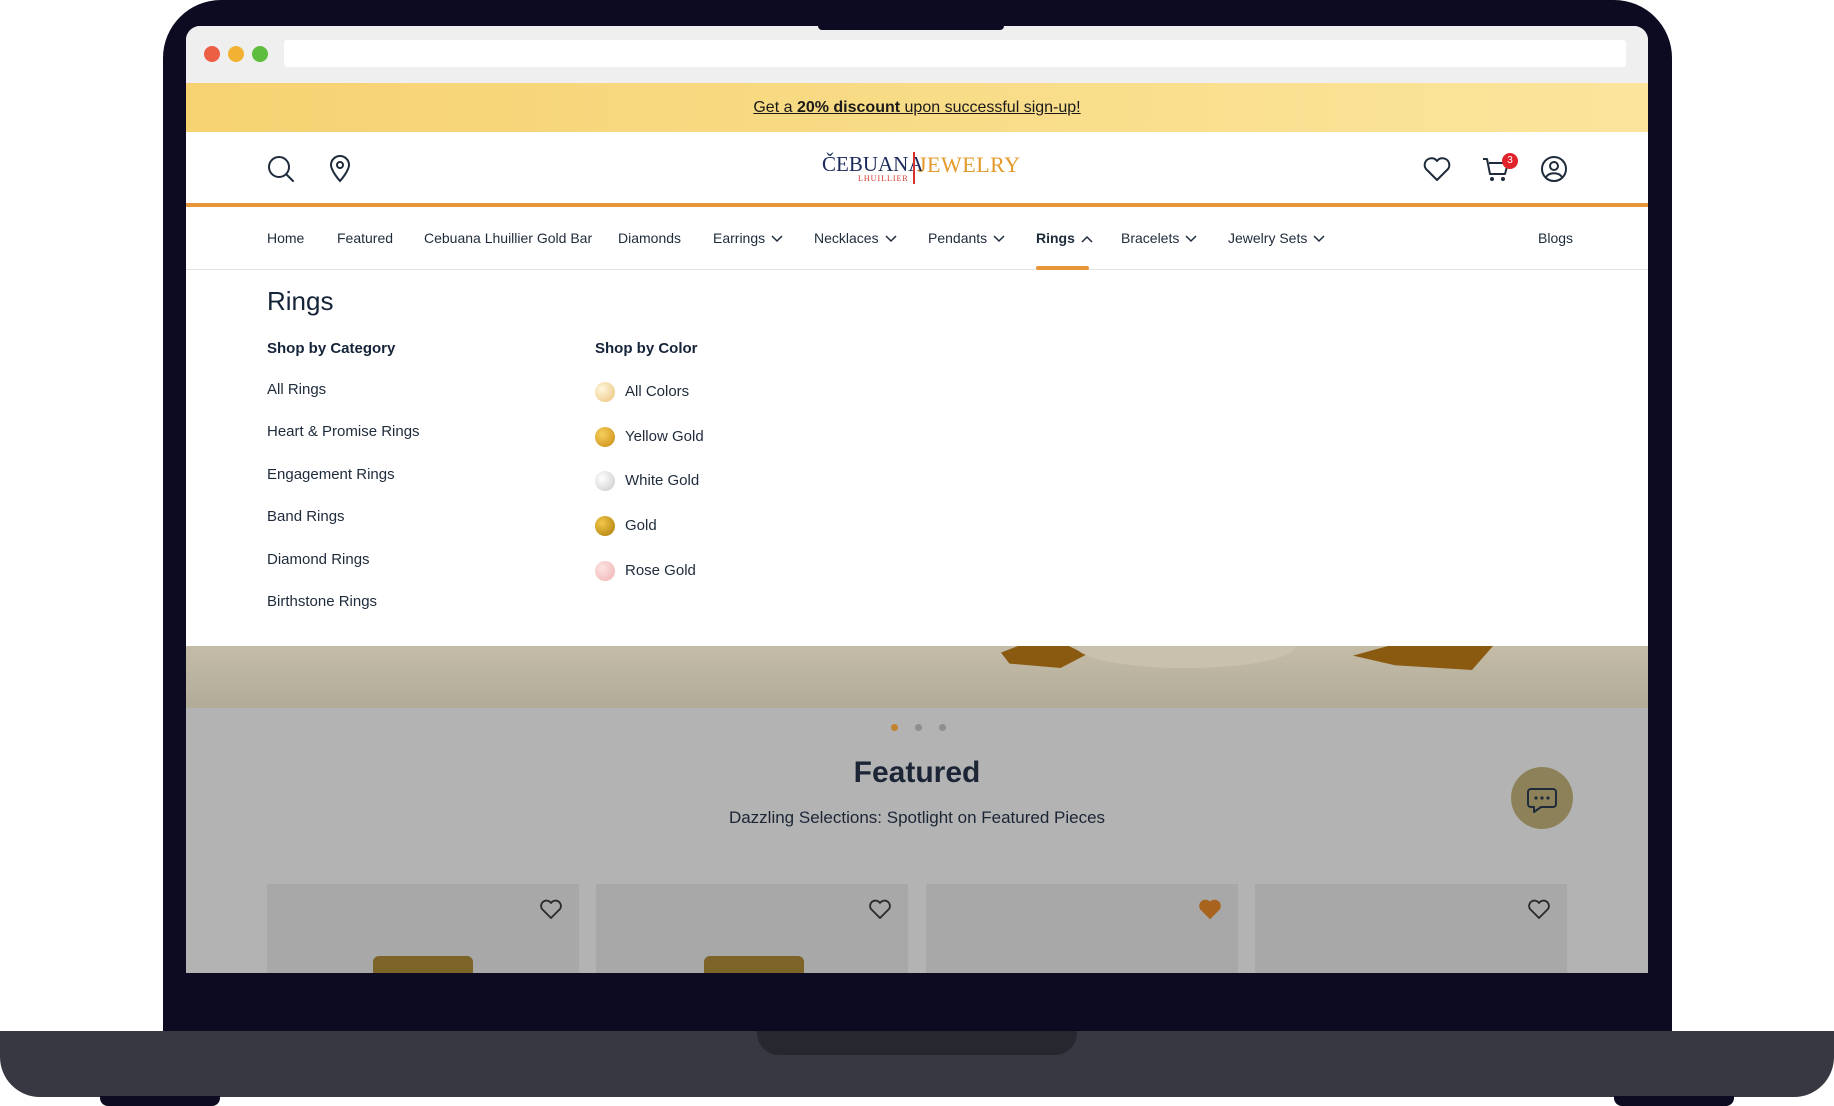  I want to click on nav-featured-label: Featured, so click(365, 238).